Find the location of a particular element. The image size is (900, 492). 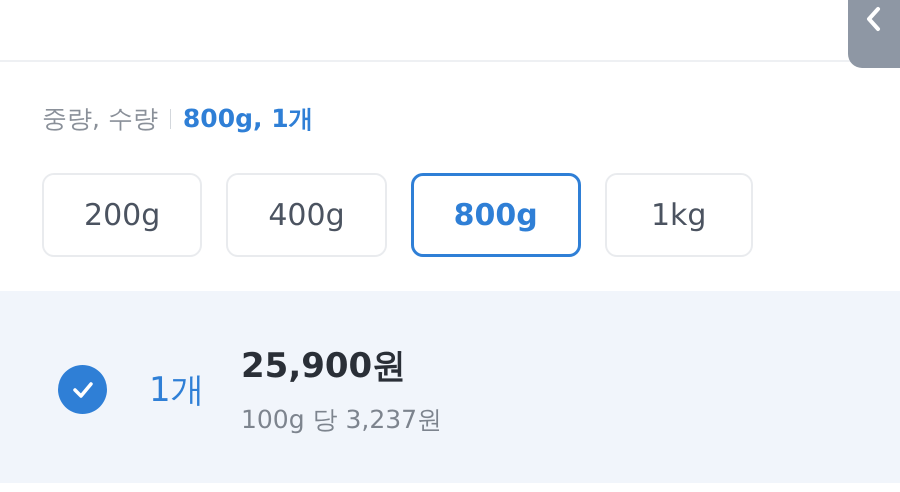

quantity-label: 1개 is located at coordinates (177, 390).